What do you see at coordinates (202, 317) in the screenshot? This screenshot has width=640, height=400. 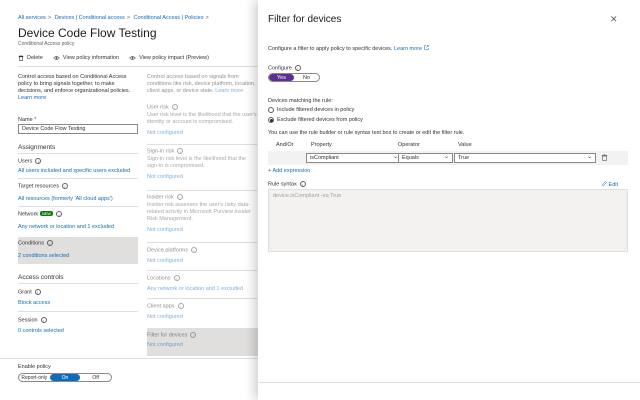 I see `client-apps-link: Not configured` at bounding box center [202, 317].